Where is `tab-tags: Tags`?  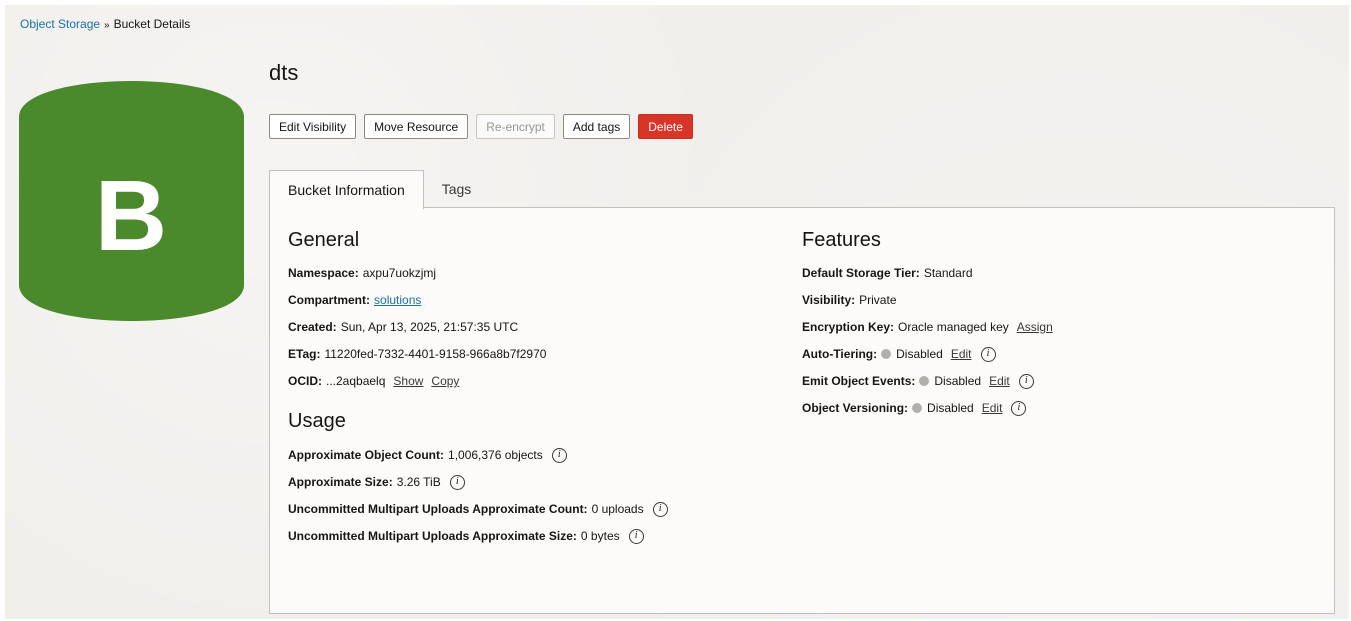 tab-tags: Tags is located at coordinates (457, 189).